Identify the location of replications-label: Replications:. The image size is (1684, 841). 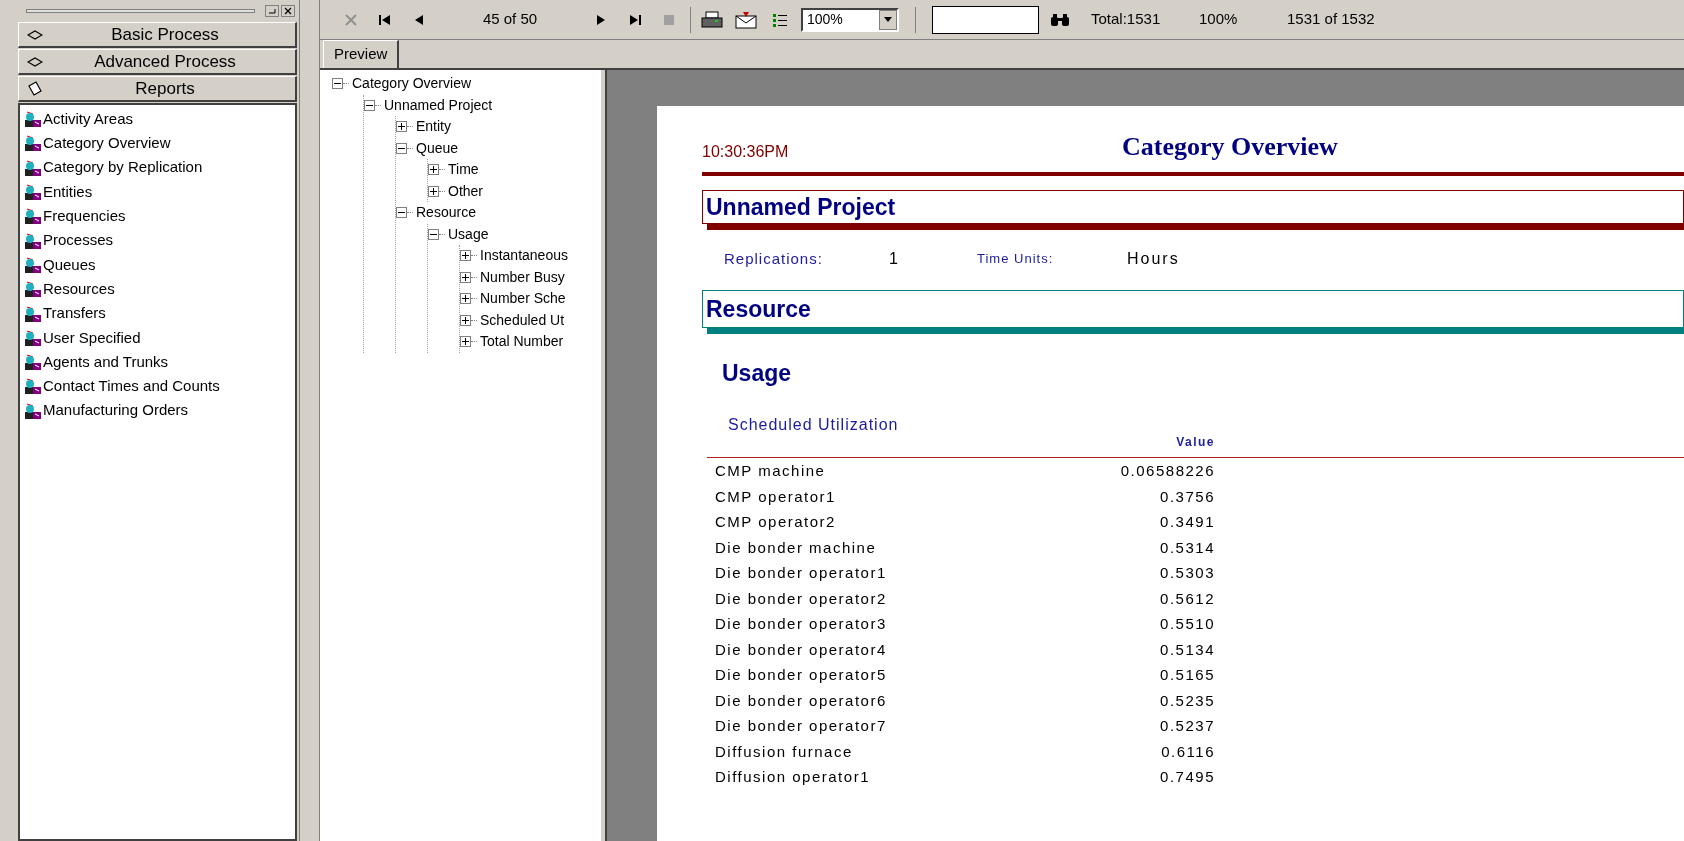
(774, 258).